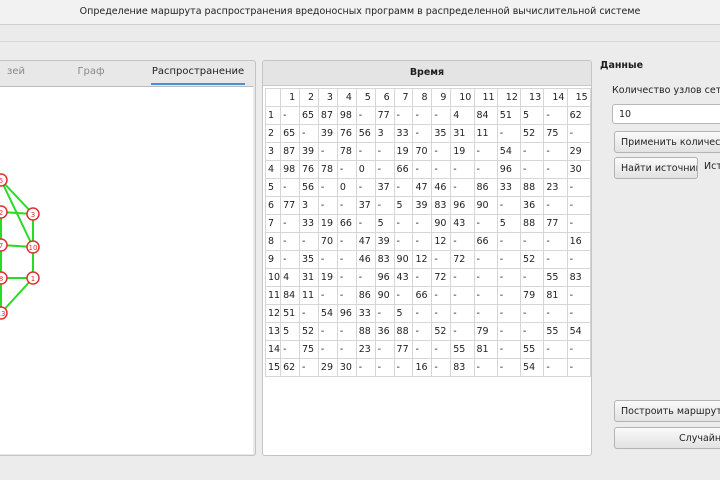 The height and width of the screenshot is (480, 720). Describe the element at coordinates (33, 278) in the screenshot. I see `graph-node: 1` at that location.